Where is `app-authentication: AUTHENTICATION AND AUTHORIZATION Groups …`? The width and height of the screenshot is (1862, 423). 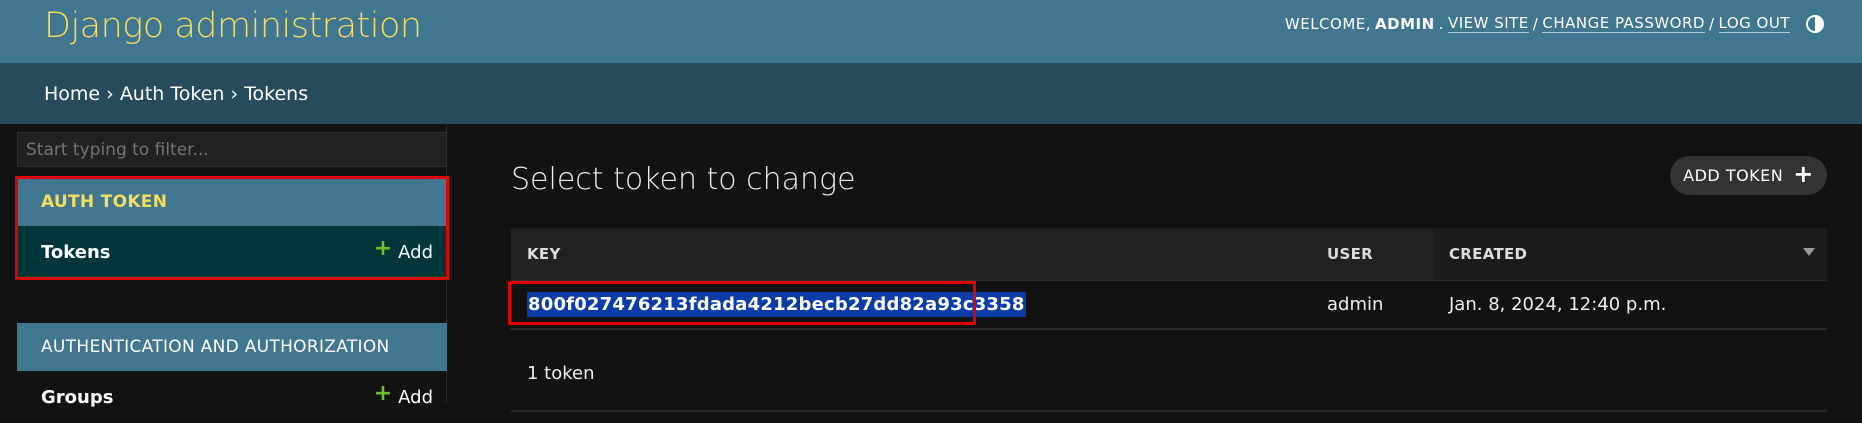
app-authentication: AUTHENTICATION AND AUTHORIZATION Groups … is located at coordinates (232, 373).